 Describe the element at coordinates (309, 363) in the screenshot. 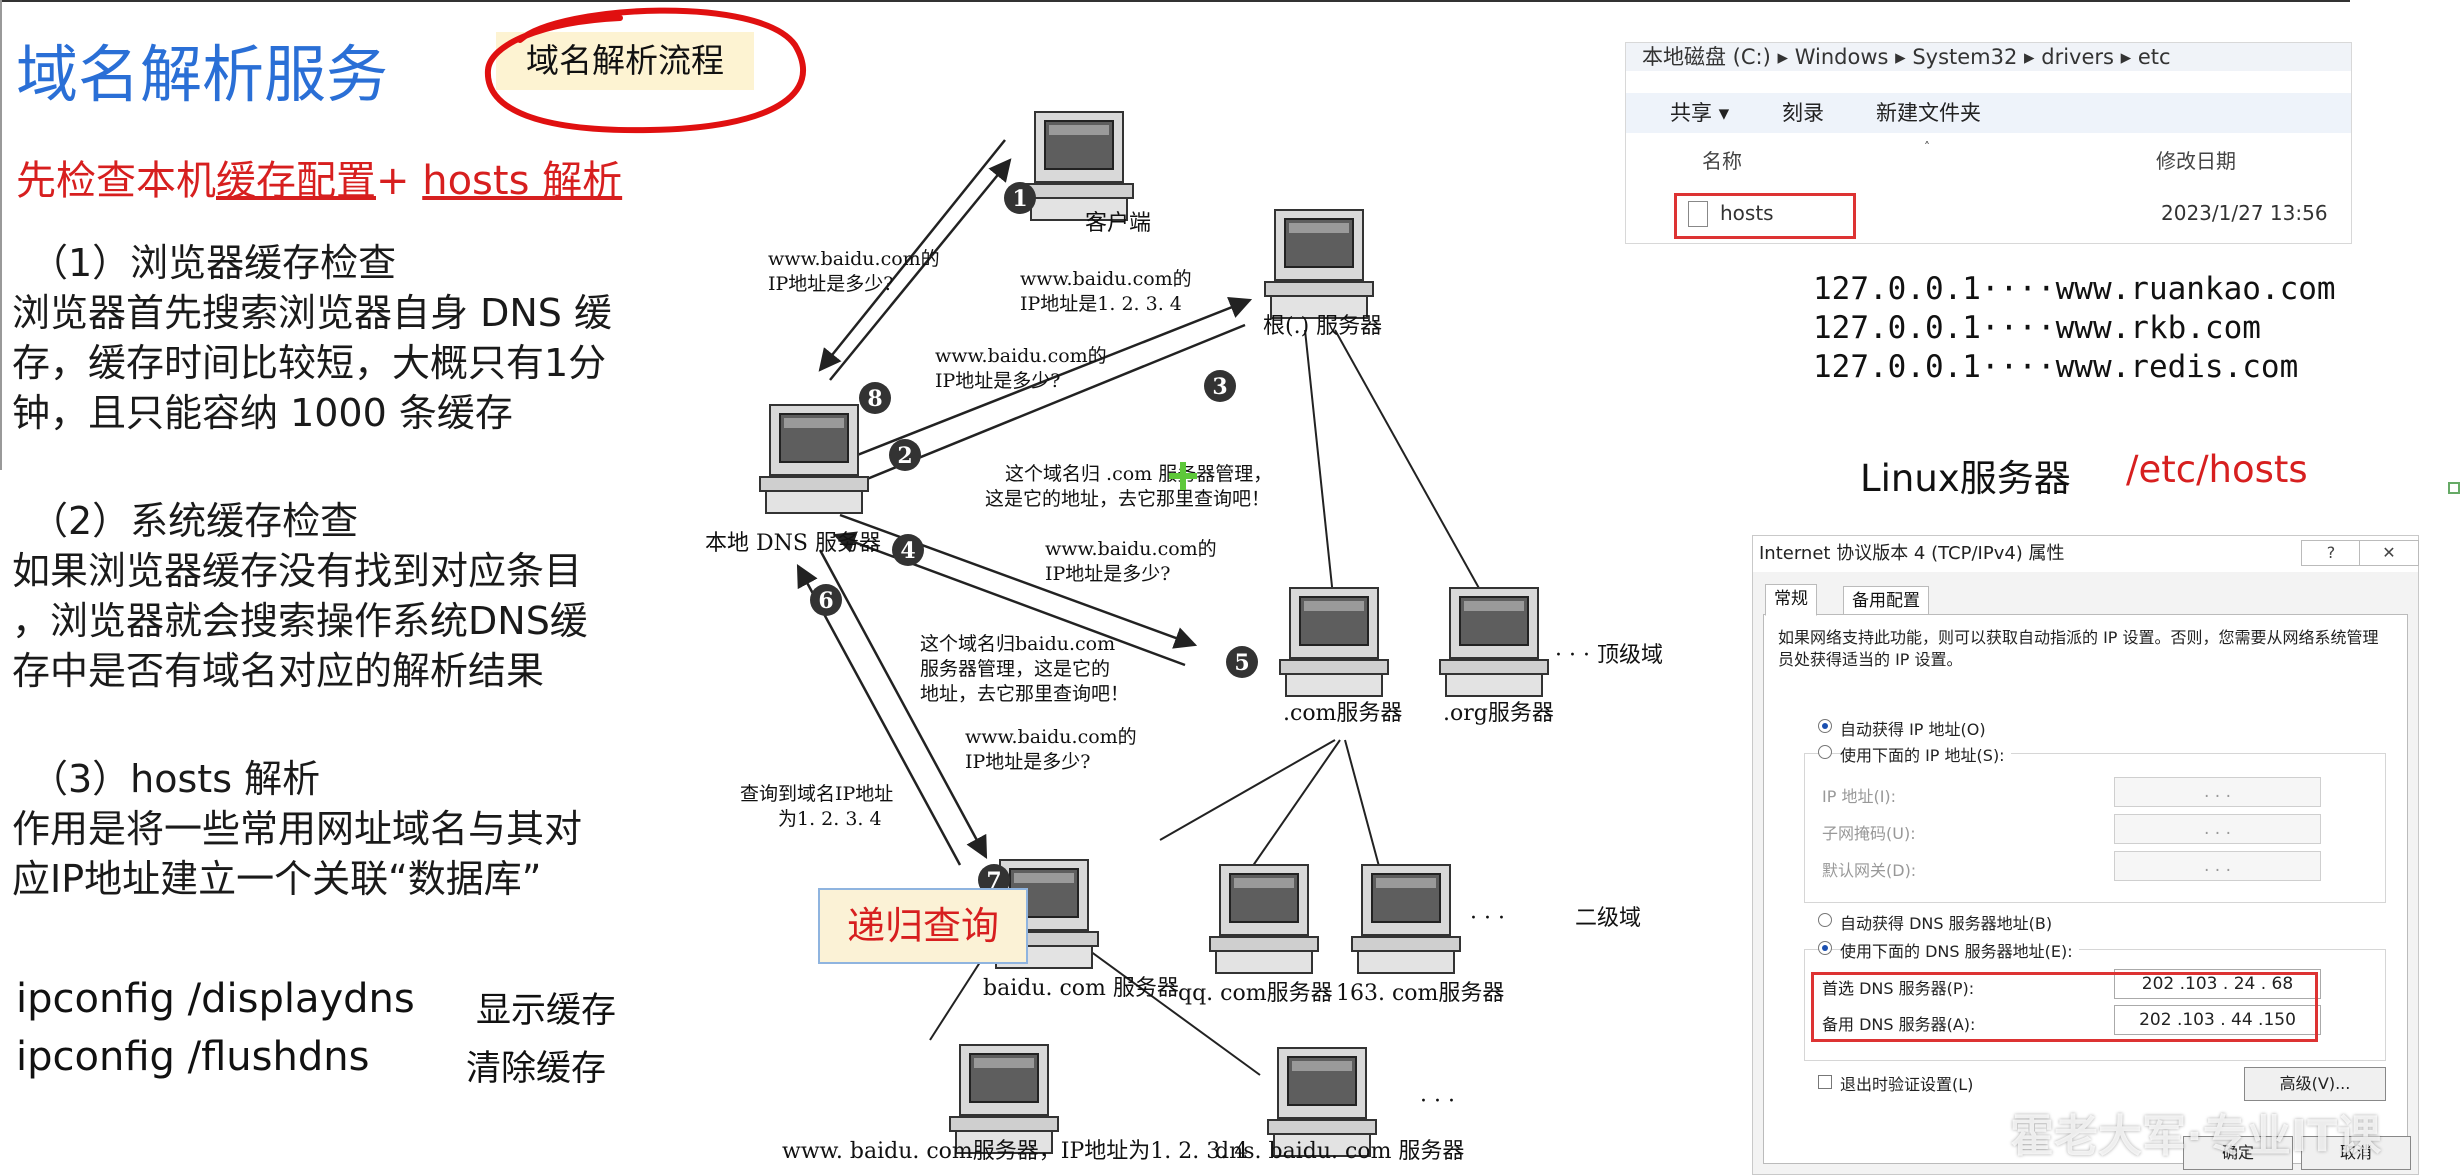

I see `section-line: 存，缓存时间比较短，大概只有1分` at that location.